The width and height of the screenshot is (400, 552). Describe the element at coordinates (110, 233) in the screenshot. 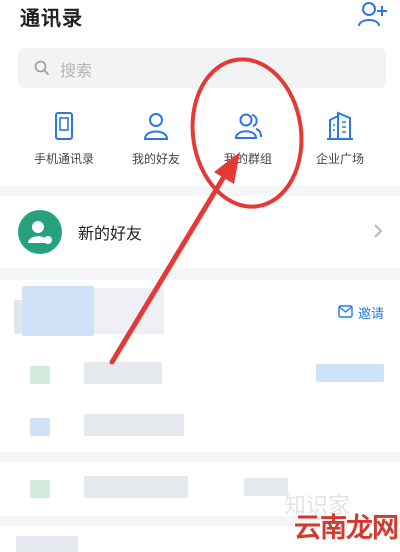

I see `new-friends-label: 新的好友` at that location.